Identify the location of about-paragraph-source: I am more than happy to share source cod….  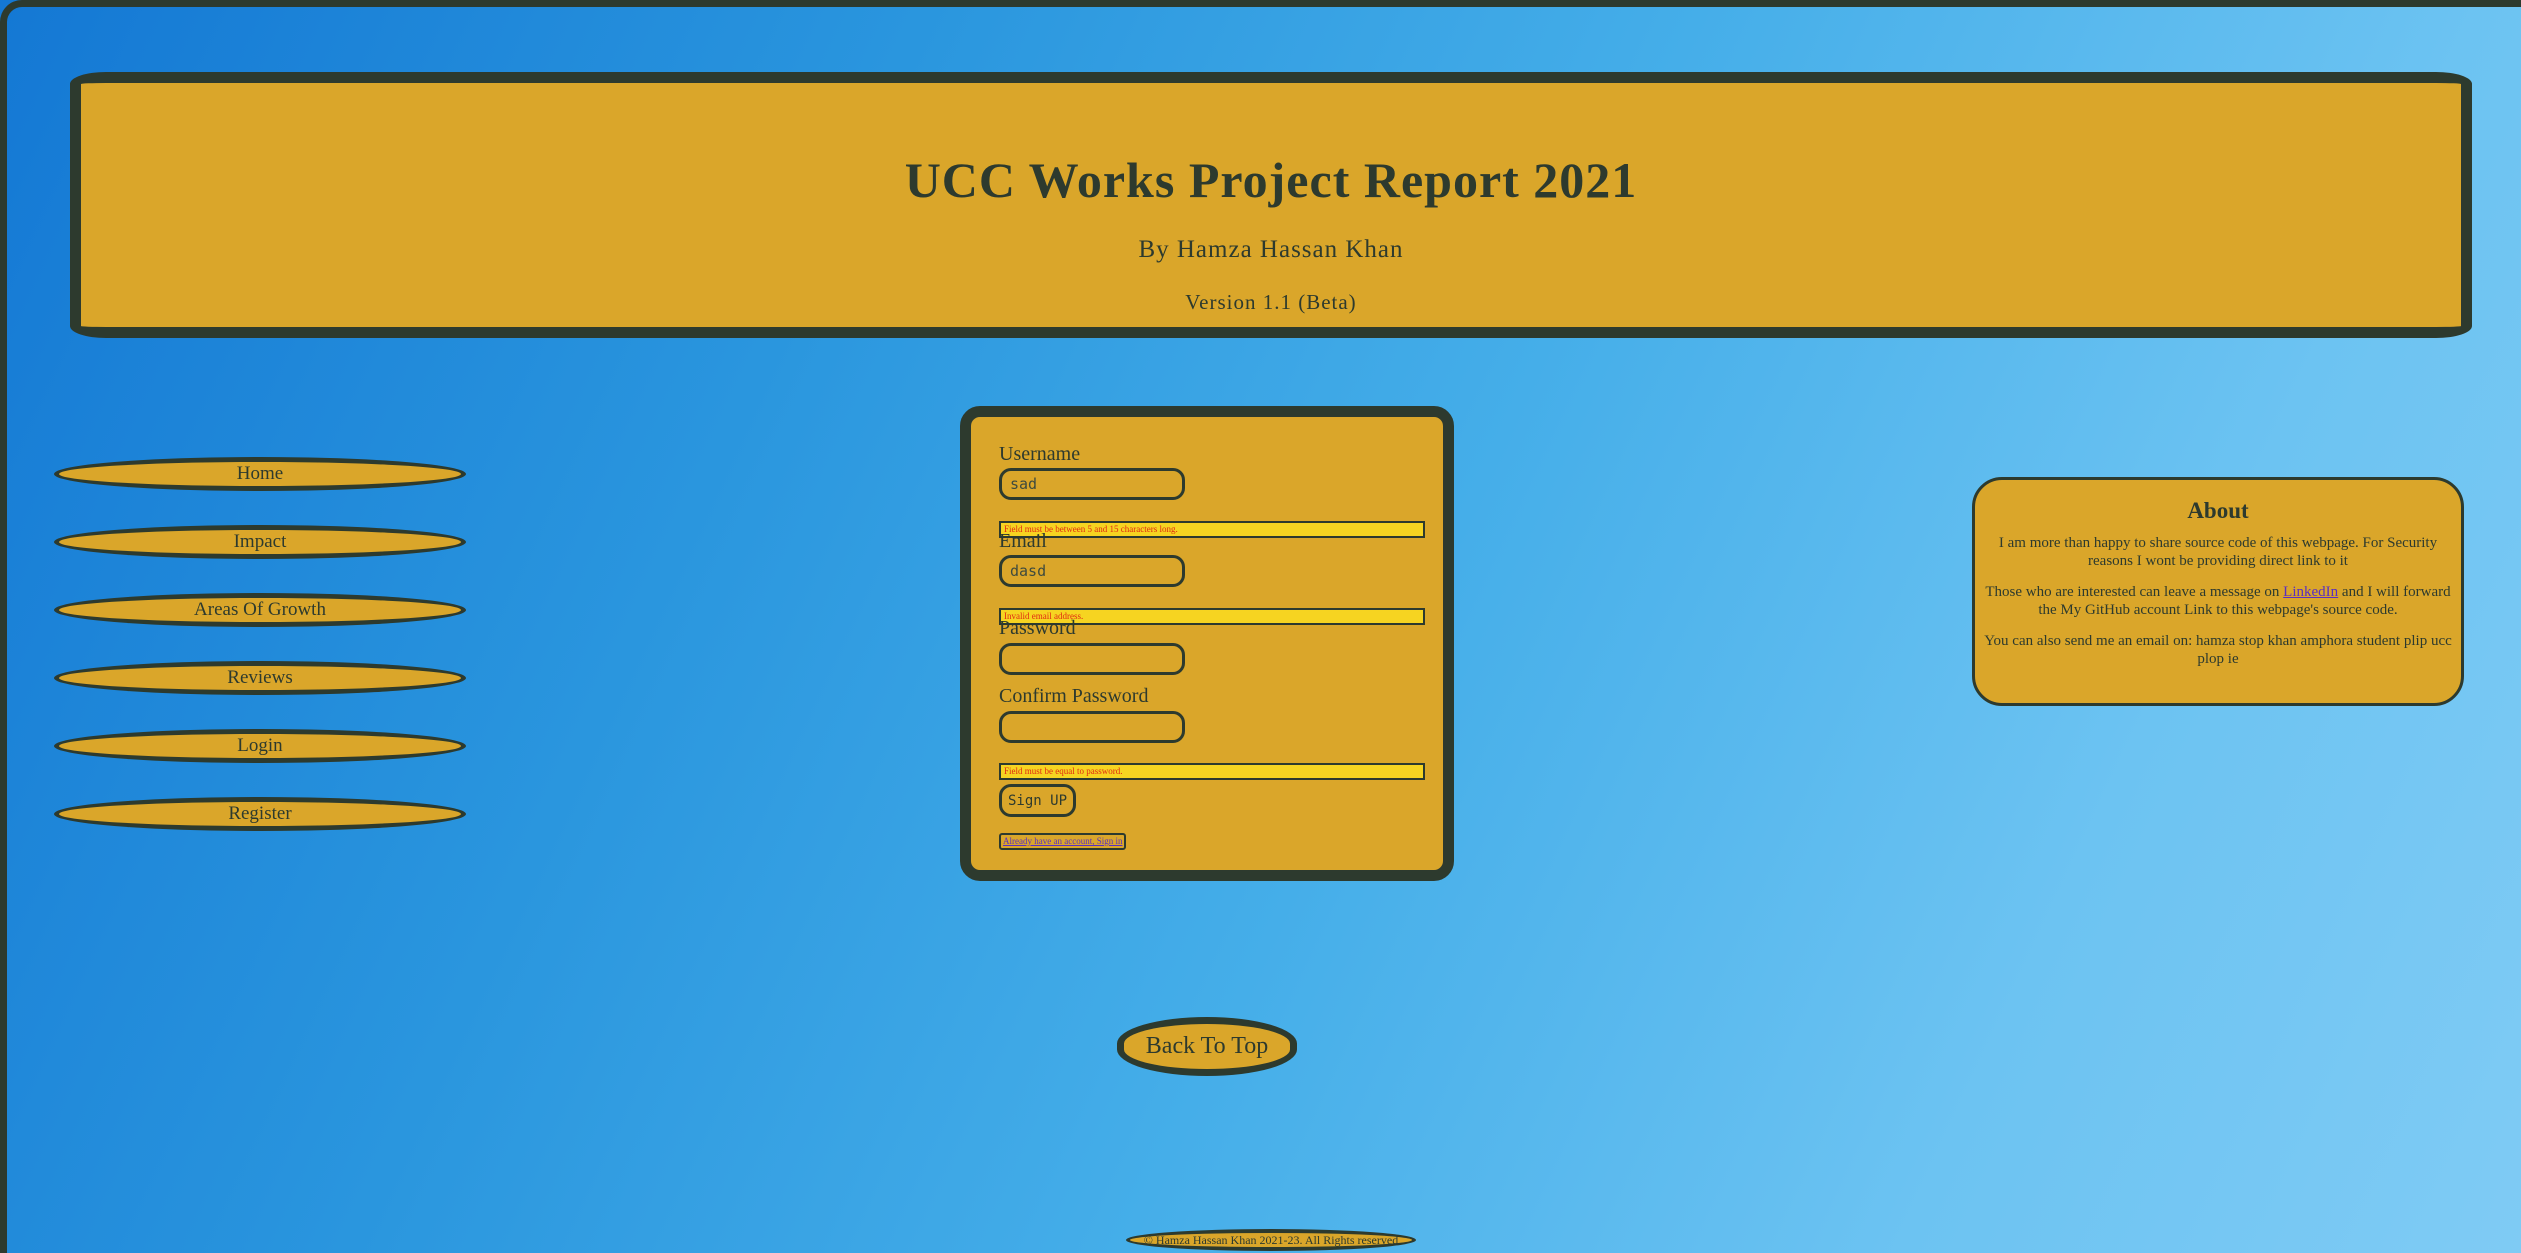
(2218, 552).